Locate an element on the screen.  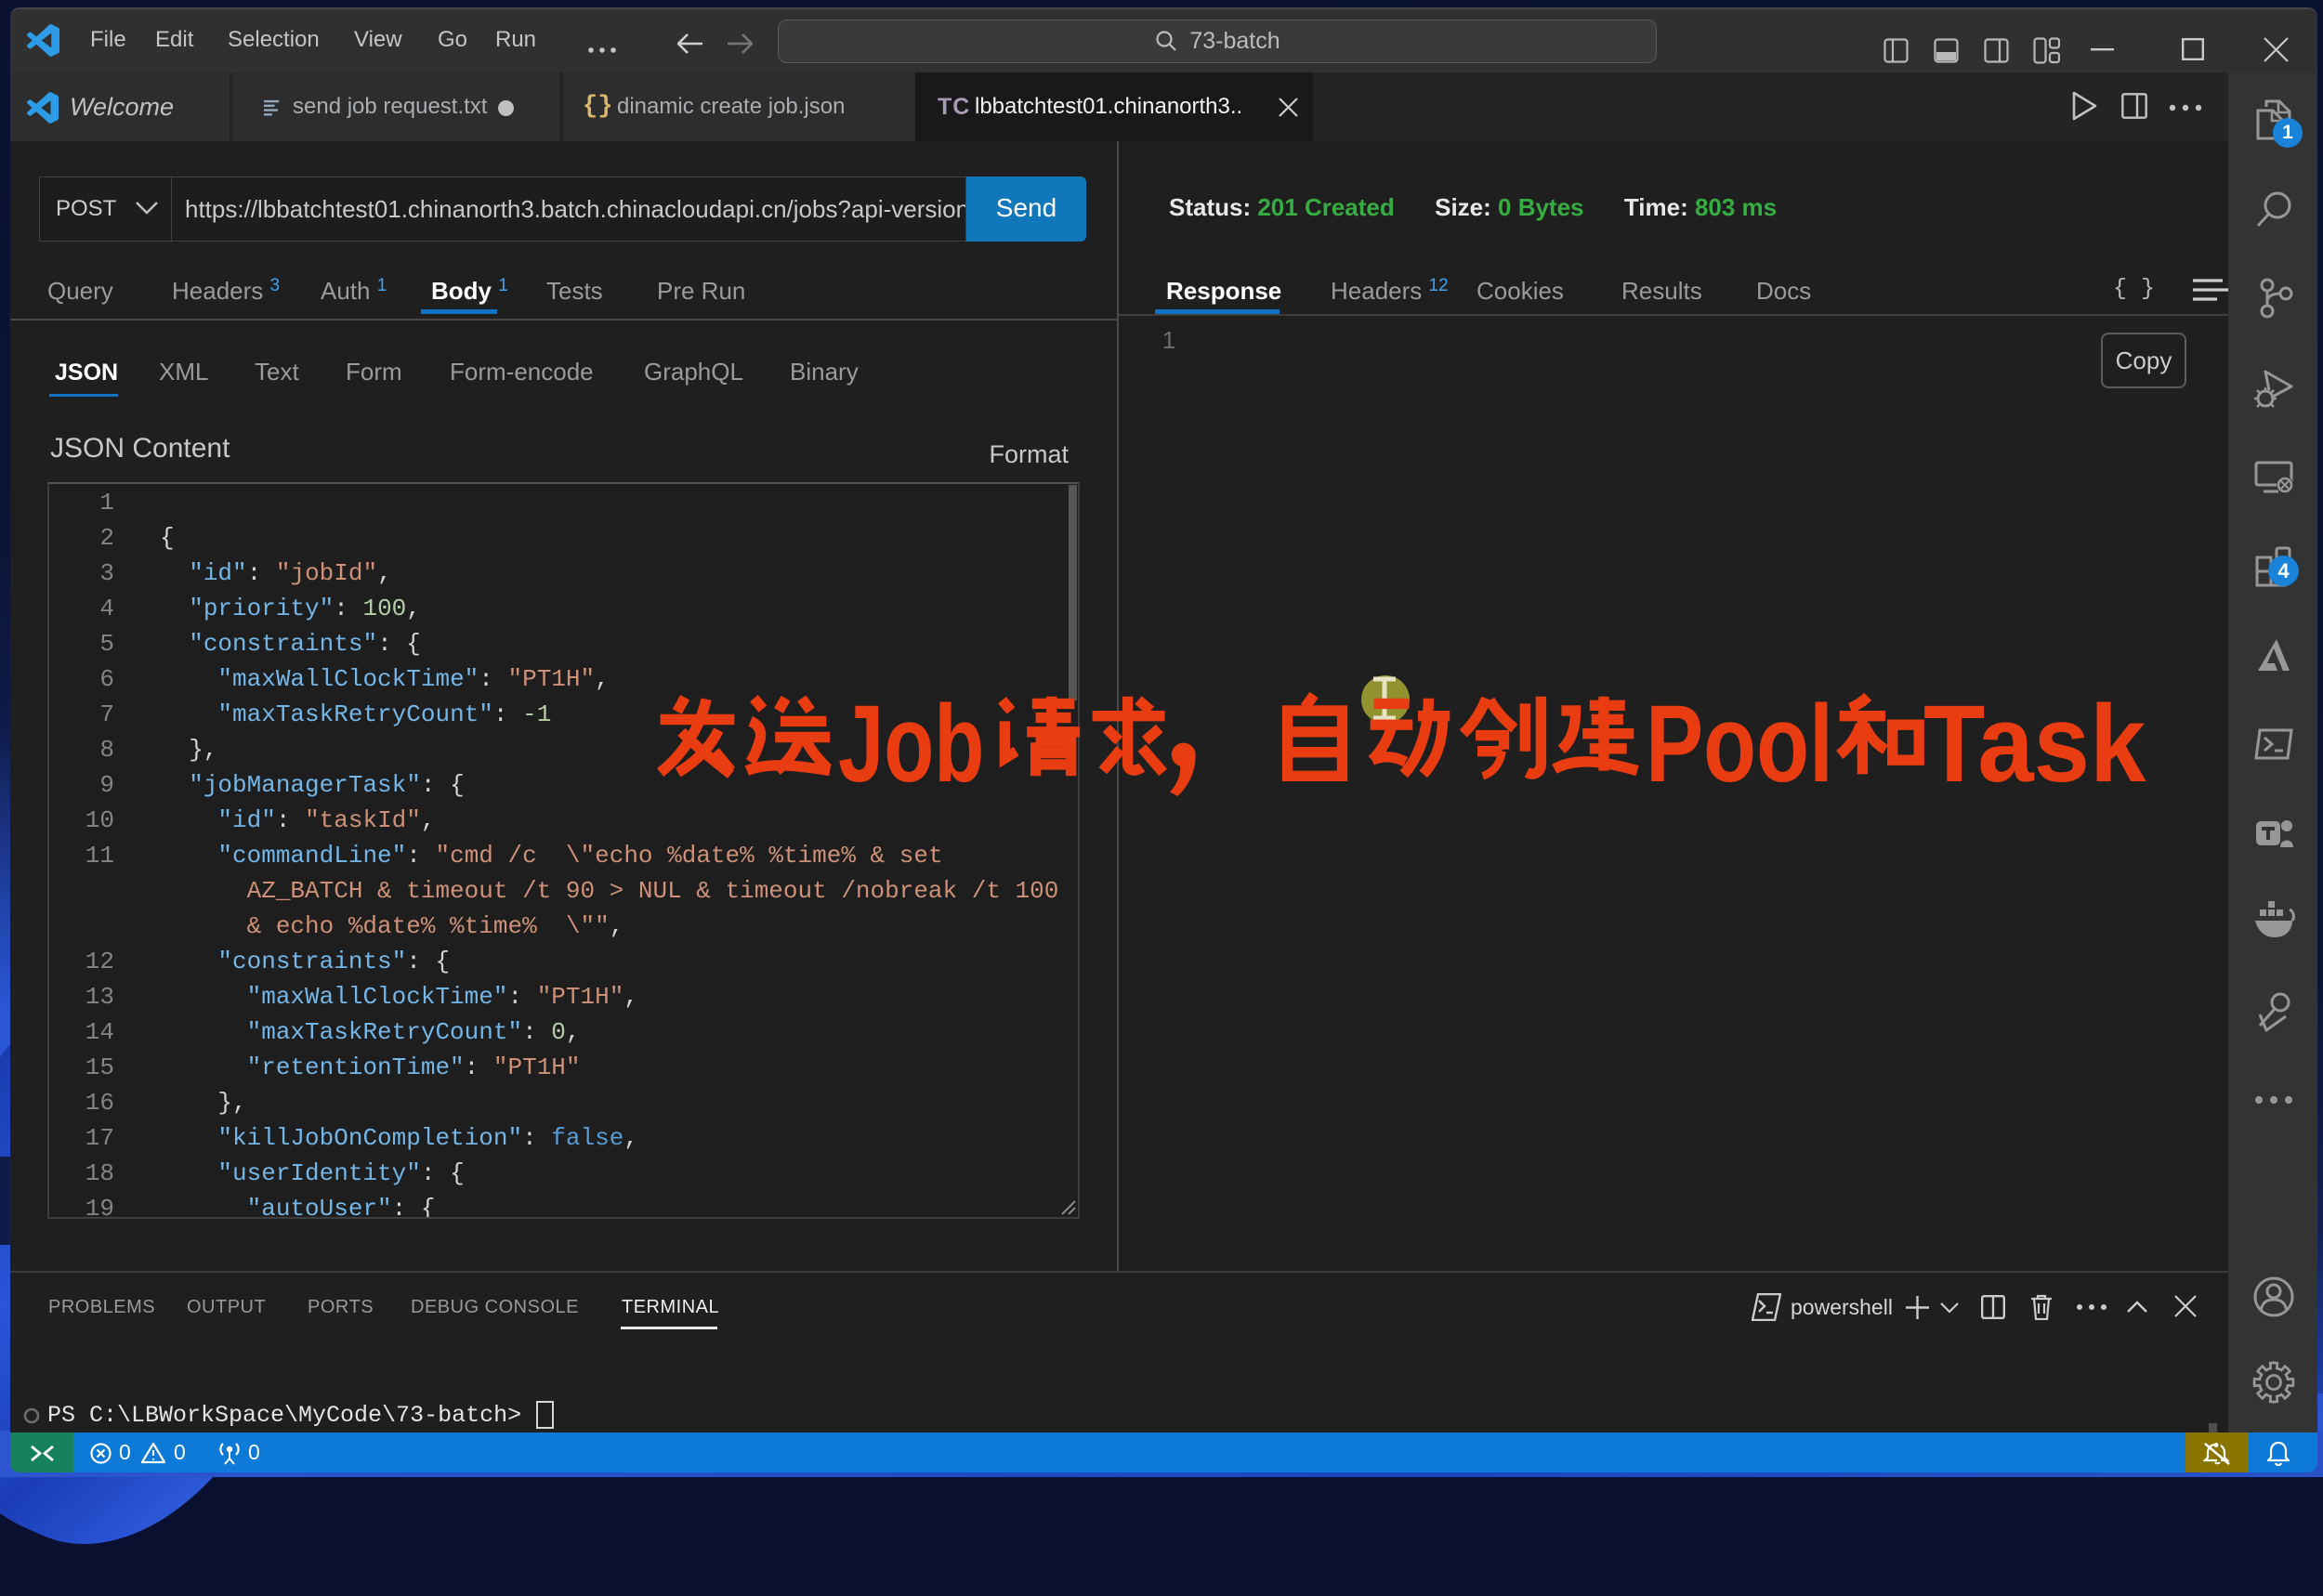
svg-text: Job is located at coordinates (911, 744).